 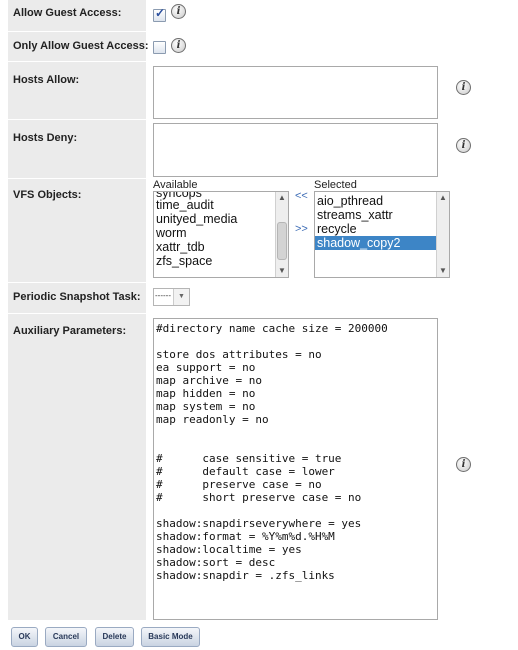 What do you see at coordinates (46, 80) in the screenshot?
I see `hosts-allow-label: Hosts Allow:` at bounding box center [46, 80].